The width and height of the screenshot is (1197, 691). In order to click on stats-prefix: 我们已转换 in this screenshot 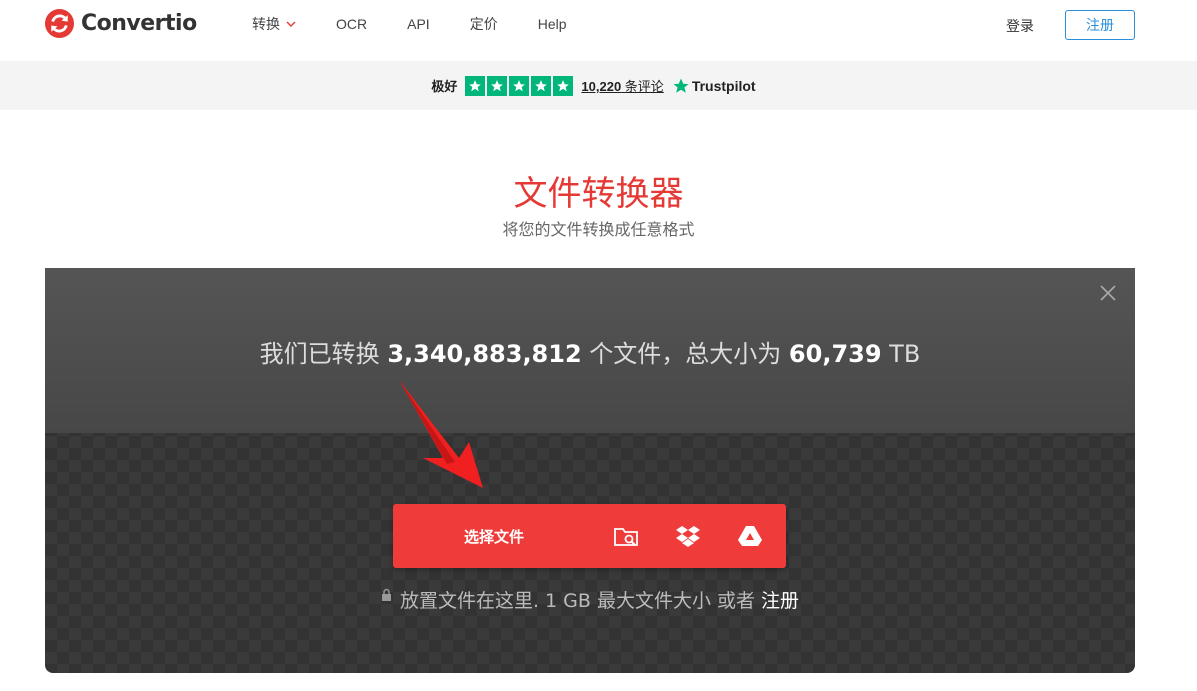, I will do `click(323, 354)`.